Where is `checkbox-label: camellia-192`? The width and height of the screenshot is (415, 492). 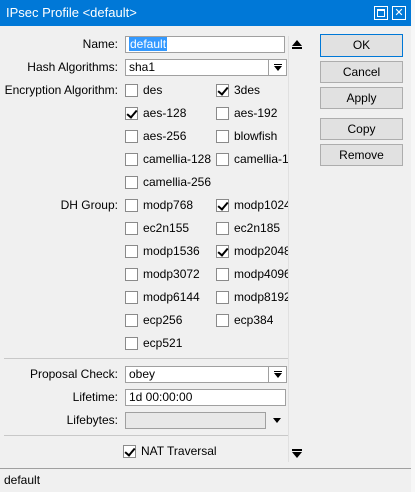 checkbox-label: camellia-192 is located at coordinates (263, 159).